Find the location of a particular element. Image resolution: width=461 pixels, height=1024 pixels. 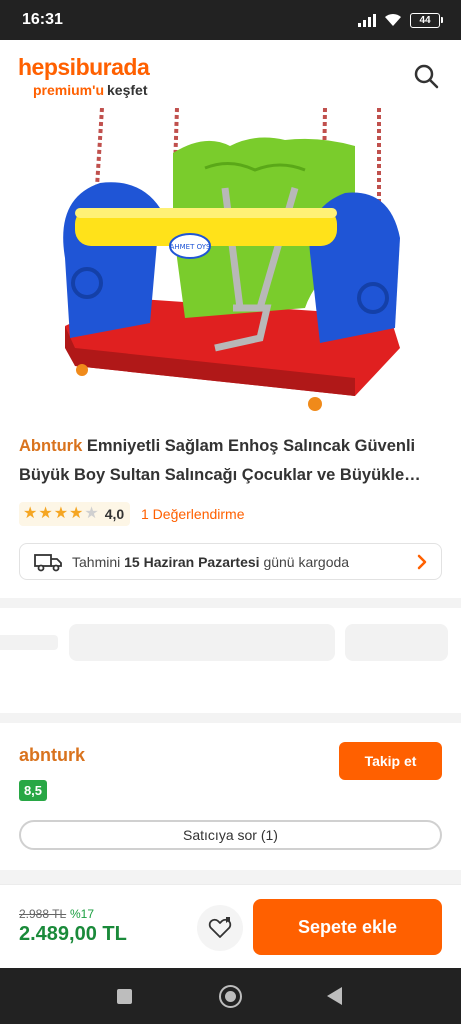

kesfet-label: keşfet is located at coordinates (127, 90).